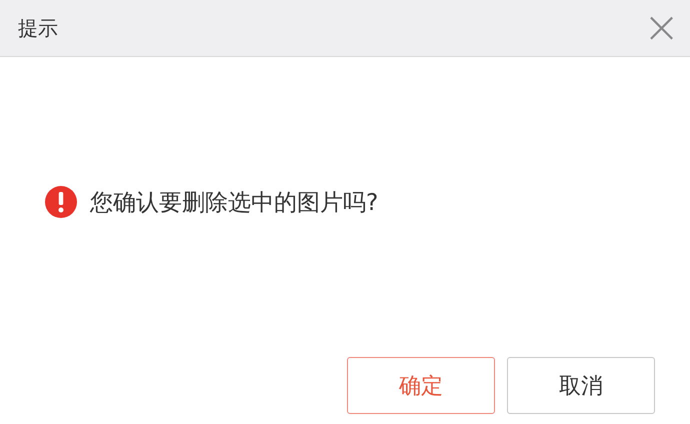  Describe the element at coordinates (581, 385) in the screenshot. I see `cancel-button: 取消` at that location.